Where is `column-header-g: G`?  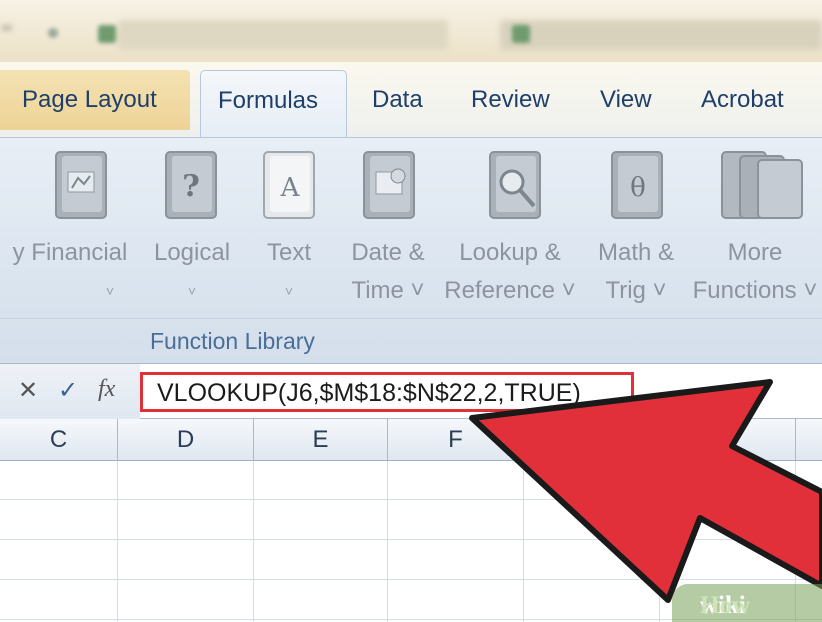 column-header-g: G is located at coordinates (592, 440).